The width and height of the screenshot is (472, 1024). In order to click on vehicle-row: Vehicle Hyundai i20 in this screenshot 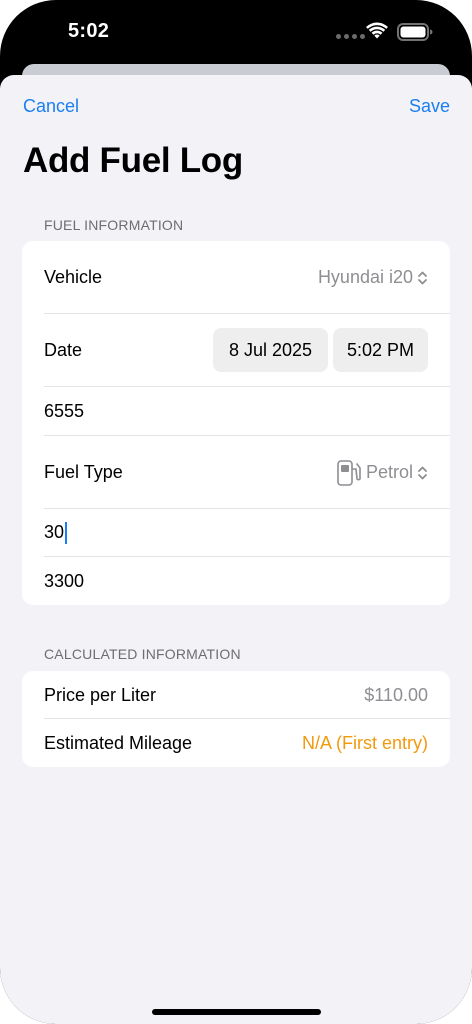, I will do `click(236, 277)`.